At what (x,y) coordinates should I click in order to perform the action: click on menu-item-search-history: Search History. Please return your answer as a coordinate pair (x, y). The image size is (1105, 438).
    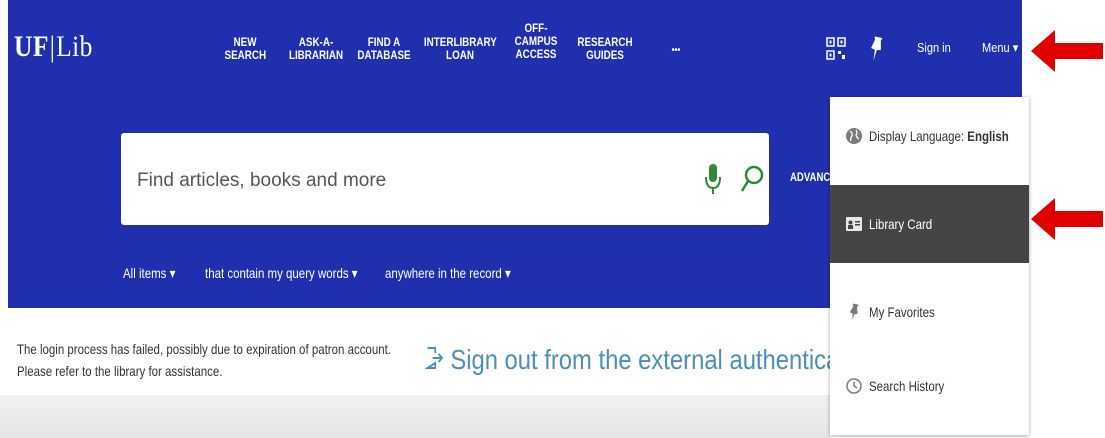
    Looking at the image, I should click on (929, 386).